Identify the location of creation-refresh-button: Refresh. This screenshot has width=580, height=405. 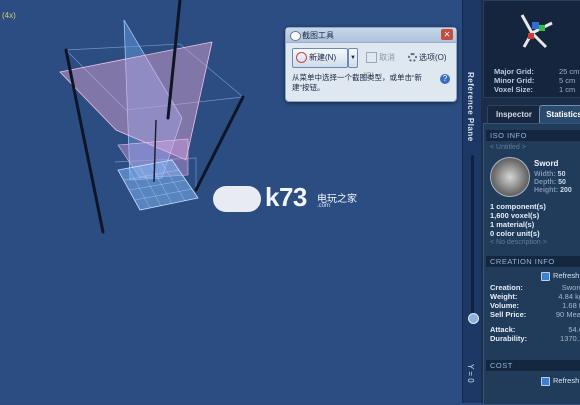
(560, 276).